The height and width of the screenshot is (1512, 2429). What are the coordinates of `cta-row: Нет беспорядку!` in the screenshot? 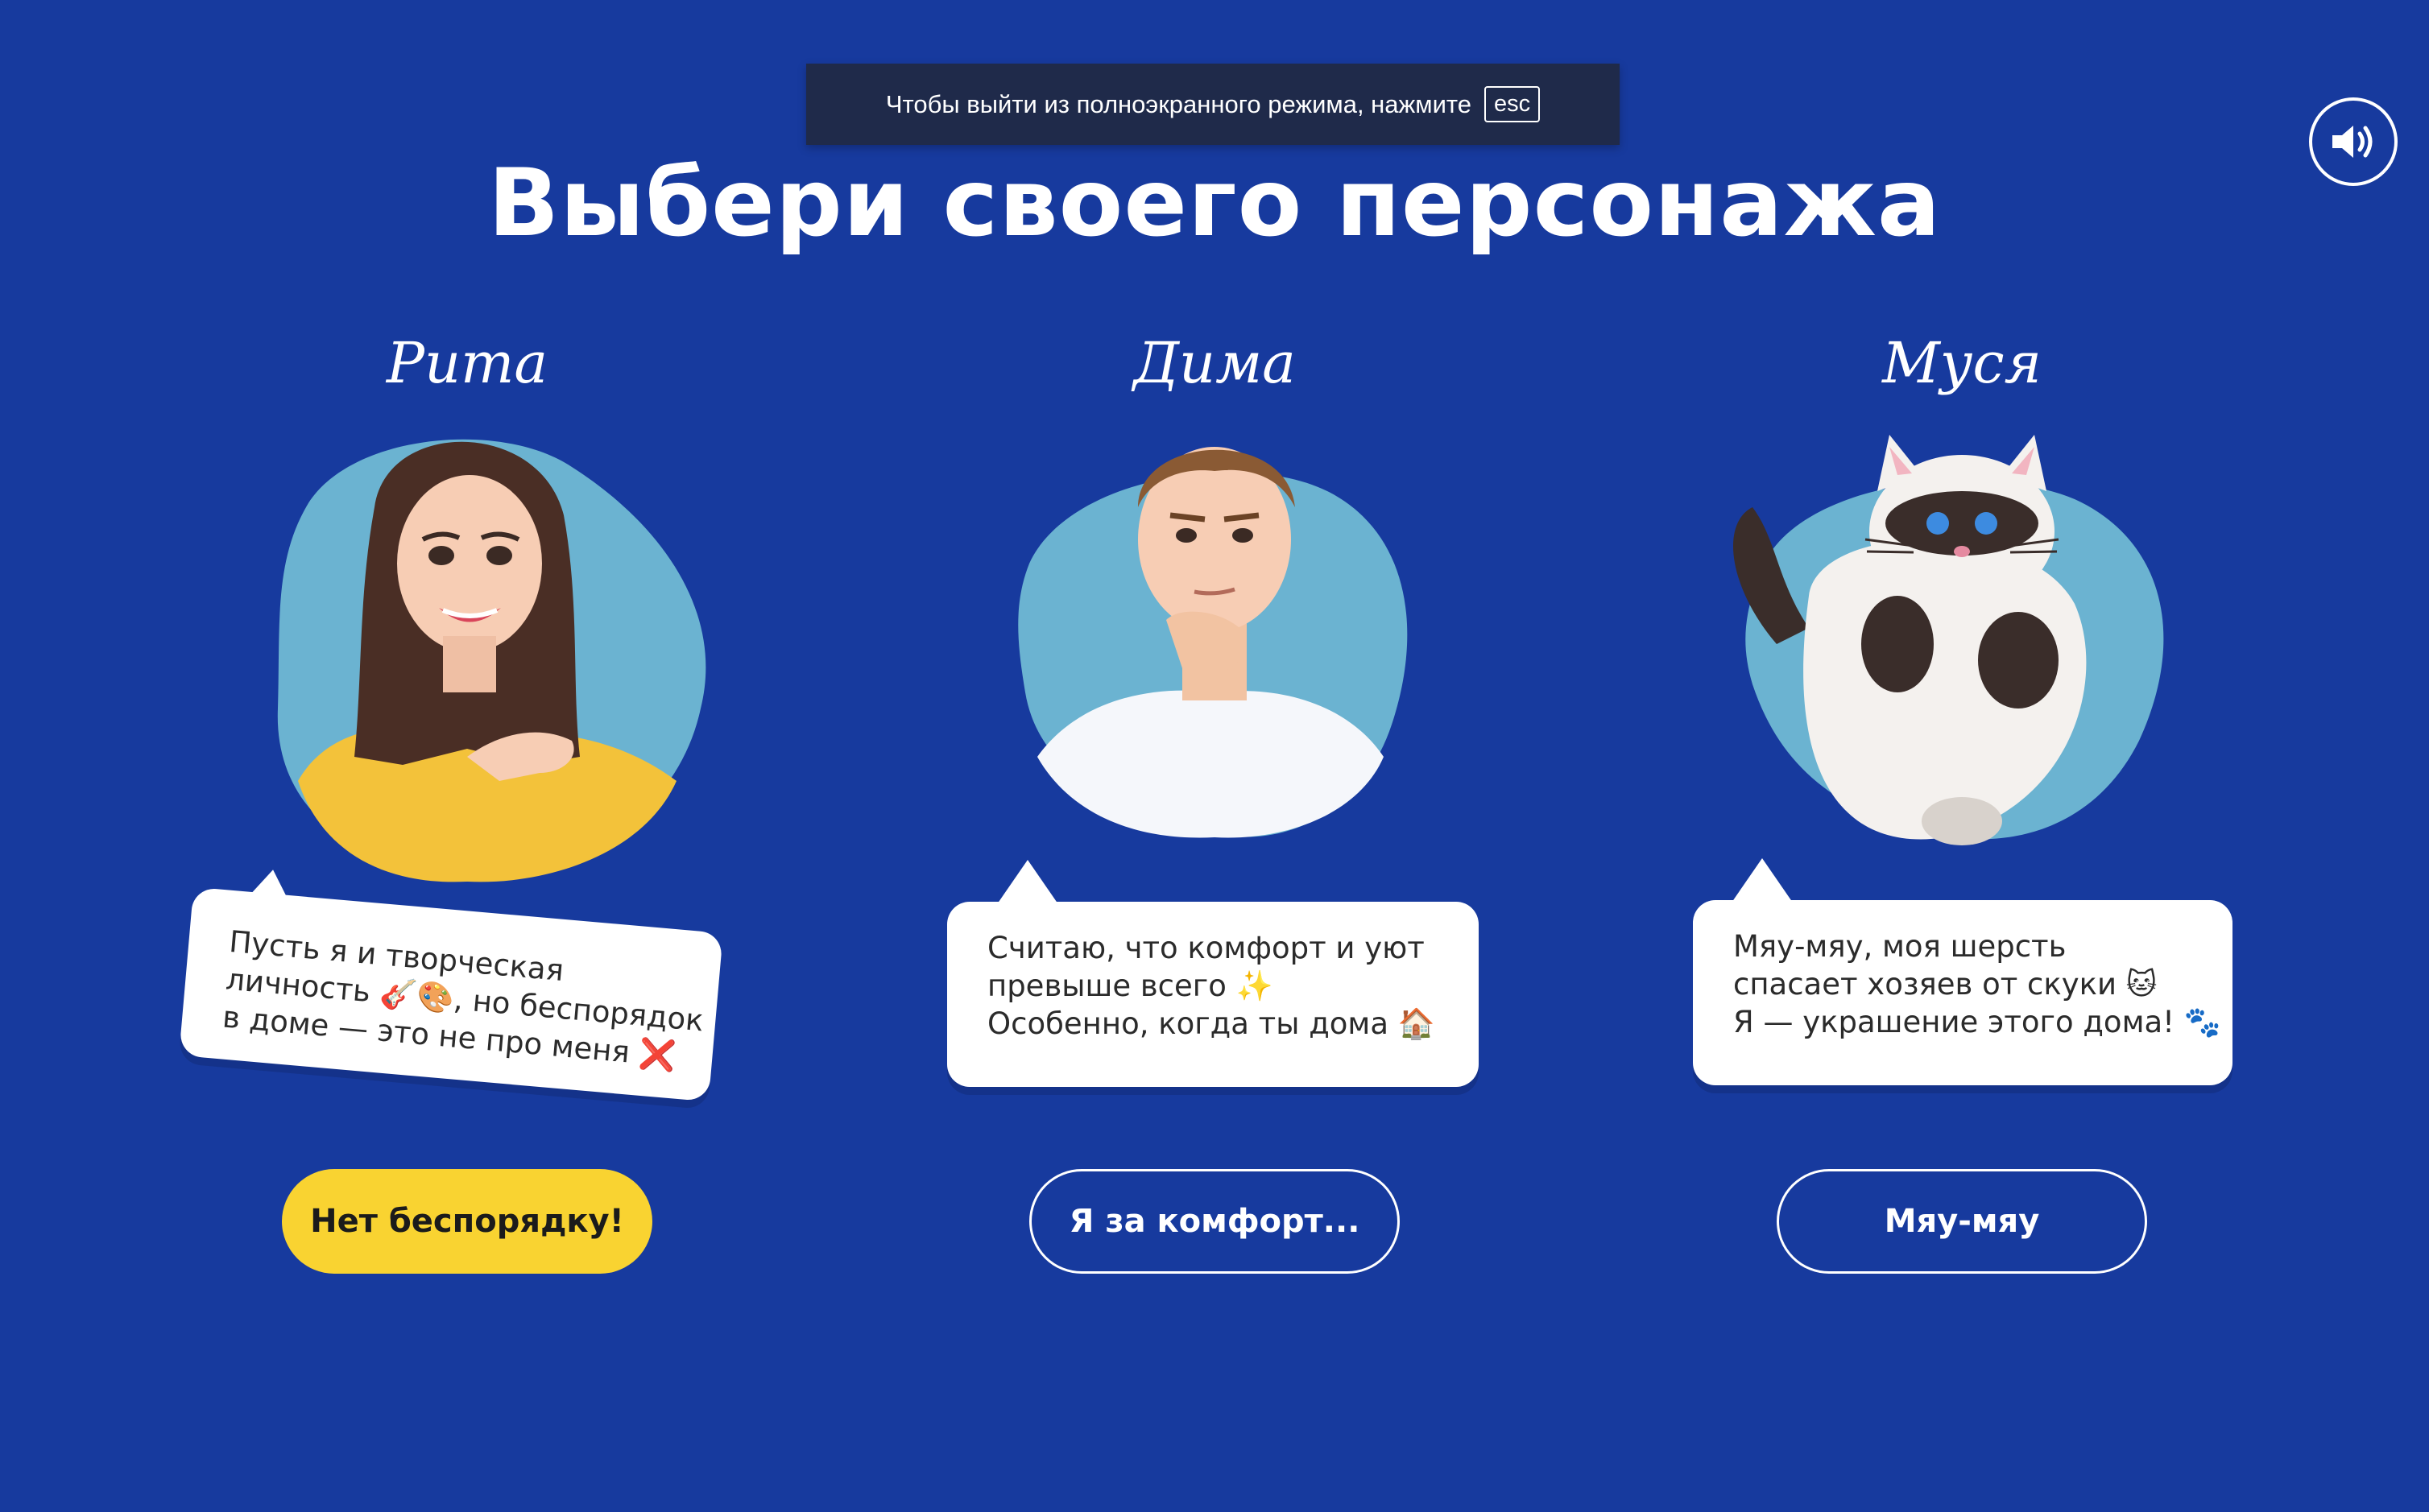 It's located at (467, 1222).